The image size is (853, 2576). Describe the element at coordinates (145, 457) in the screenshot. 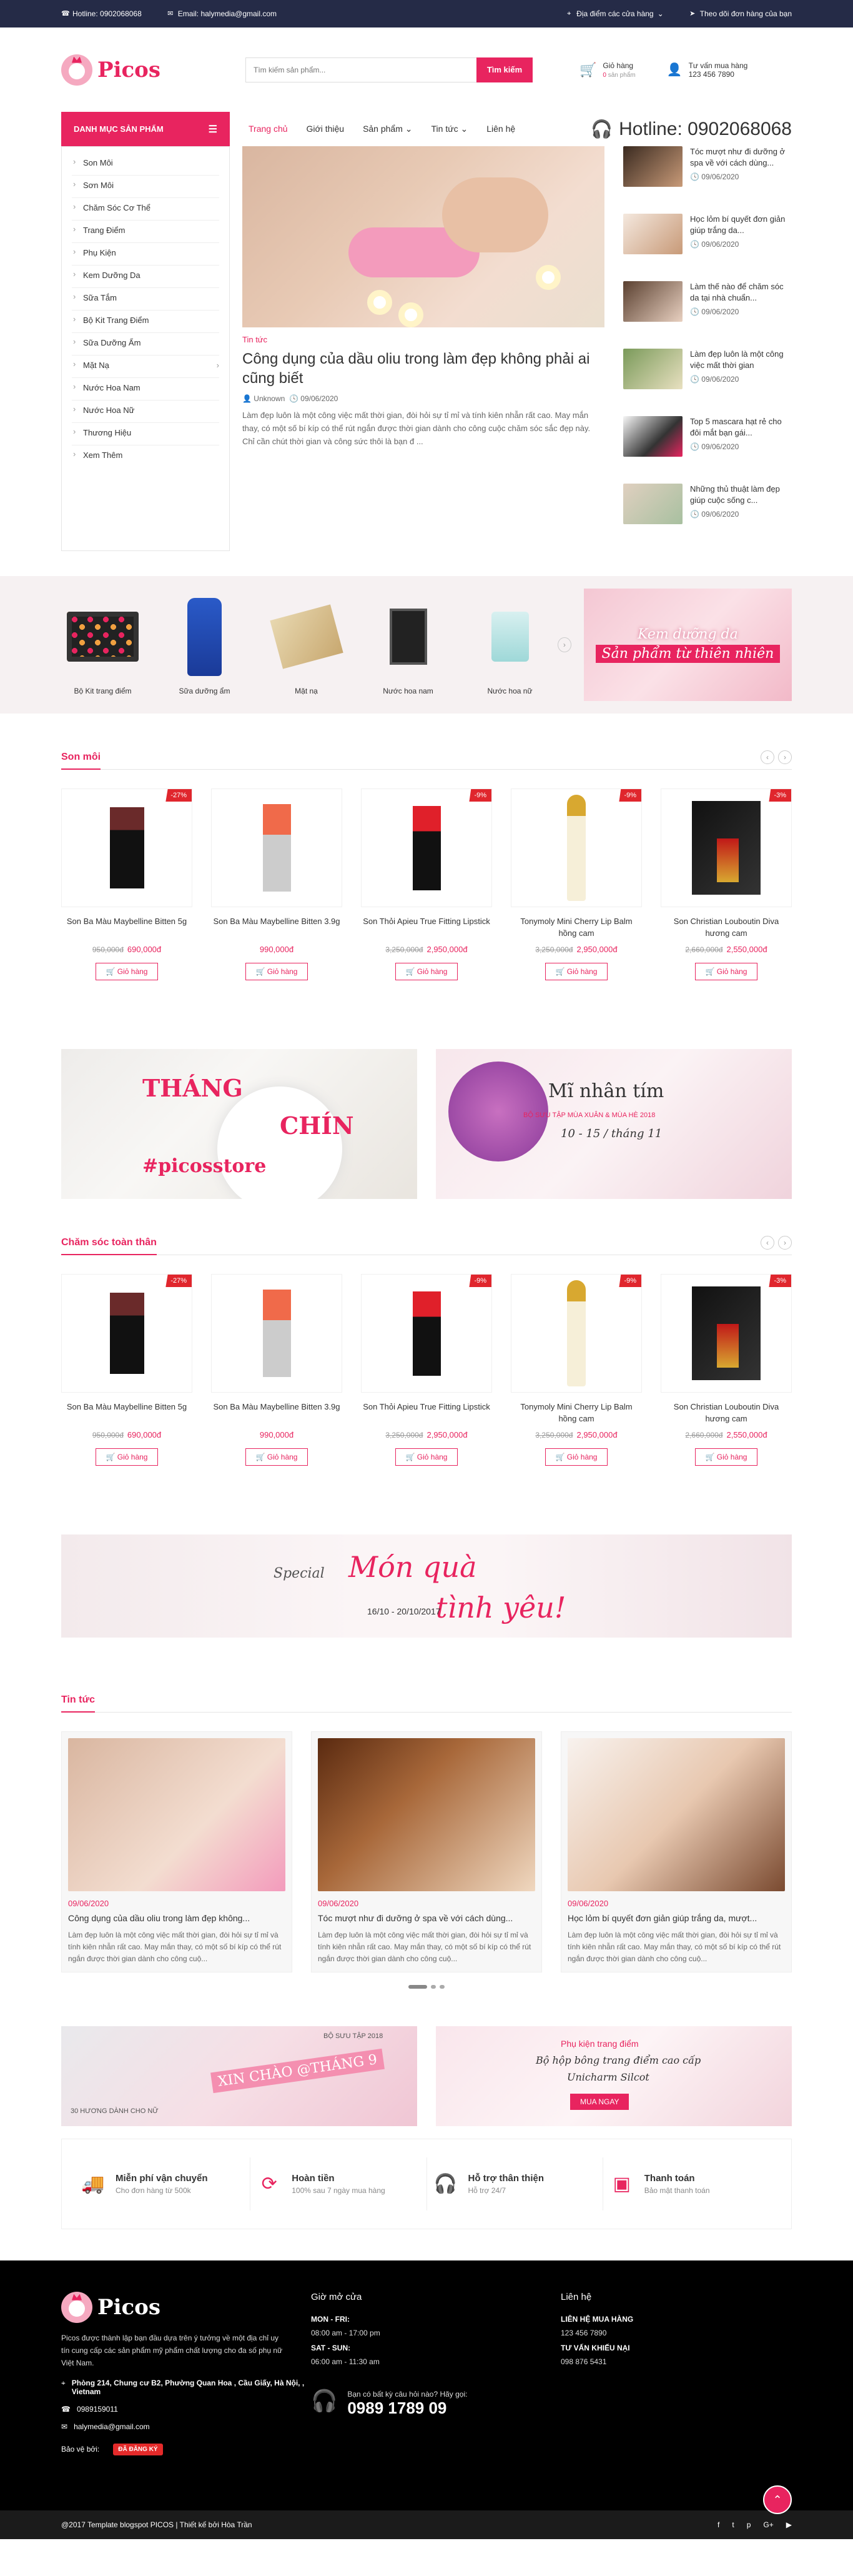

I see `category-item: Xem Thêm` at that location.